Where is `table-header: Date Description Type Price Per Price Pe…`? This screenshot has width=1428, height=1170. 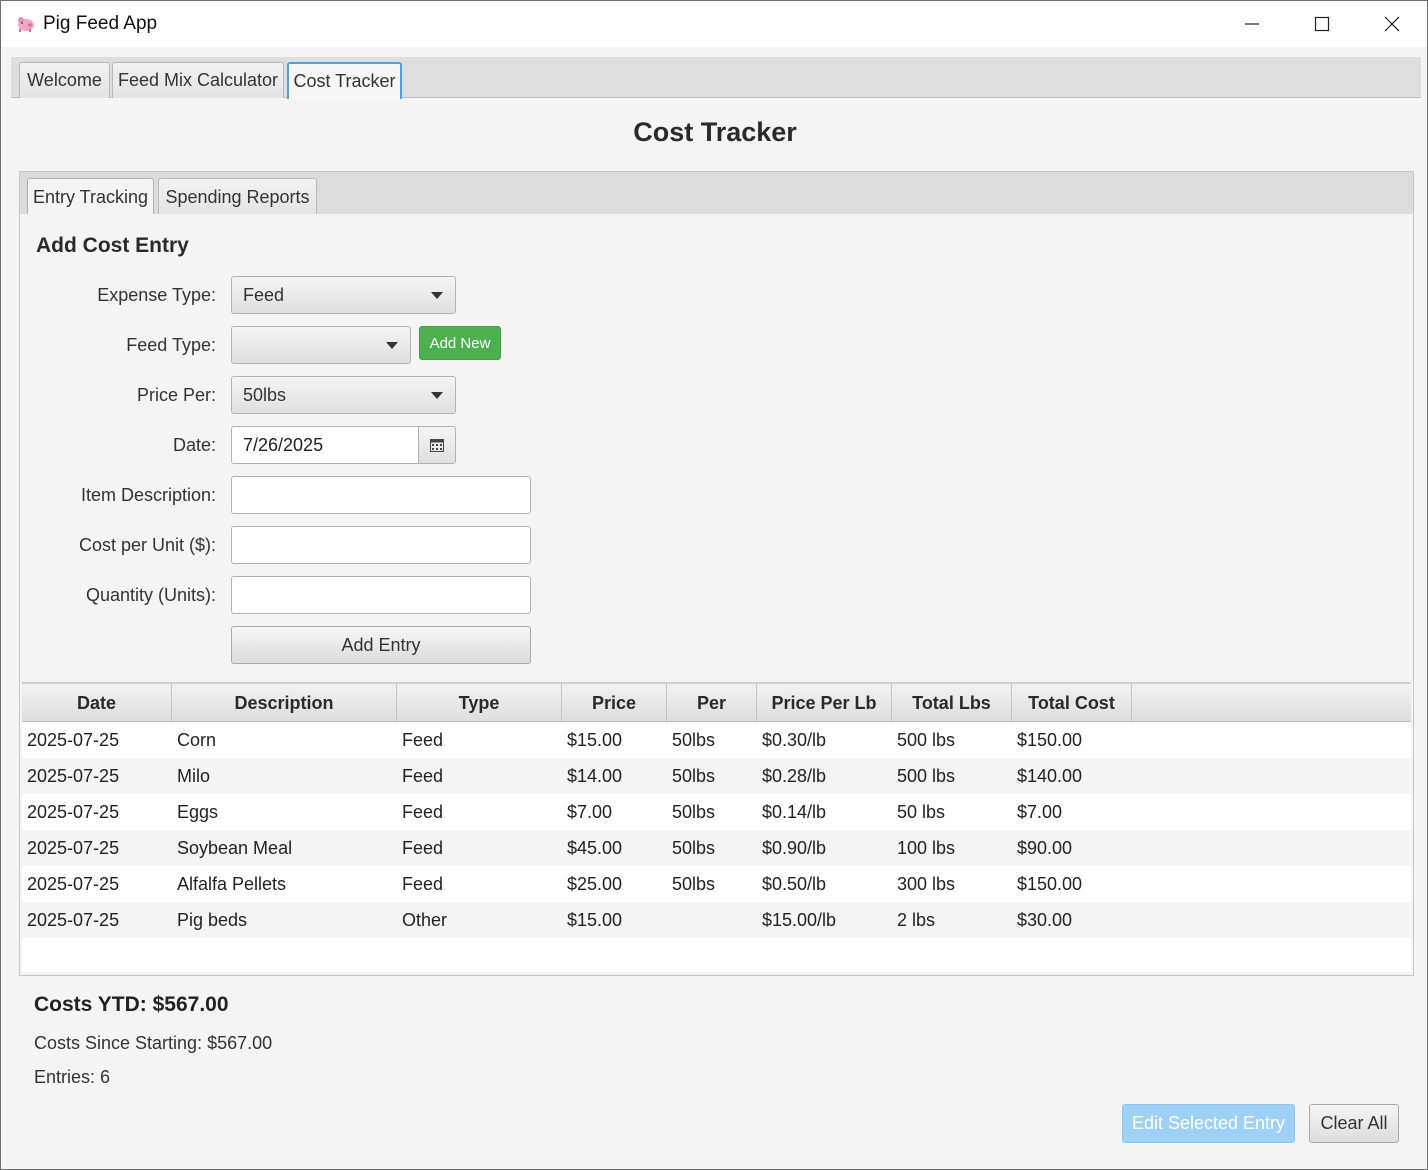
table-header: Date Description Type Price Per Price Pe… is located at coordinates (716, 703).